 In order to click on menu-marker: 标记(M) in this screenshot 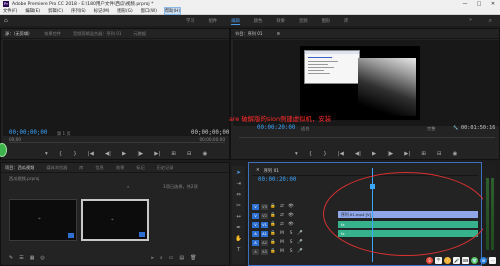, I will do `click(102, 11)`.